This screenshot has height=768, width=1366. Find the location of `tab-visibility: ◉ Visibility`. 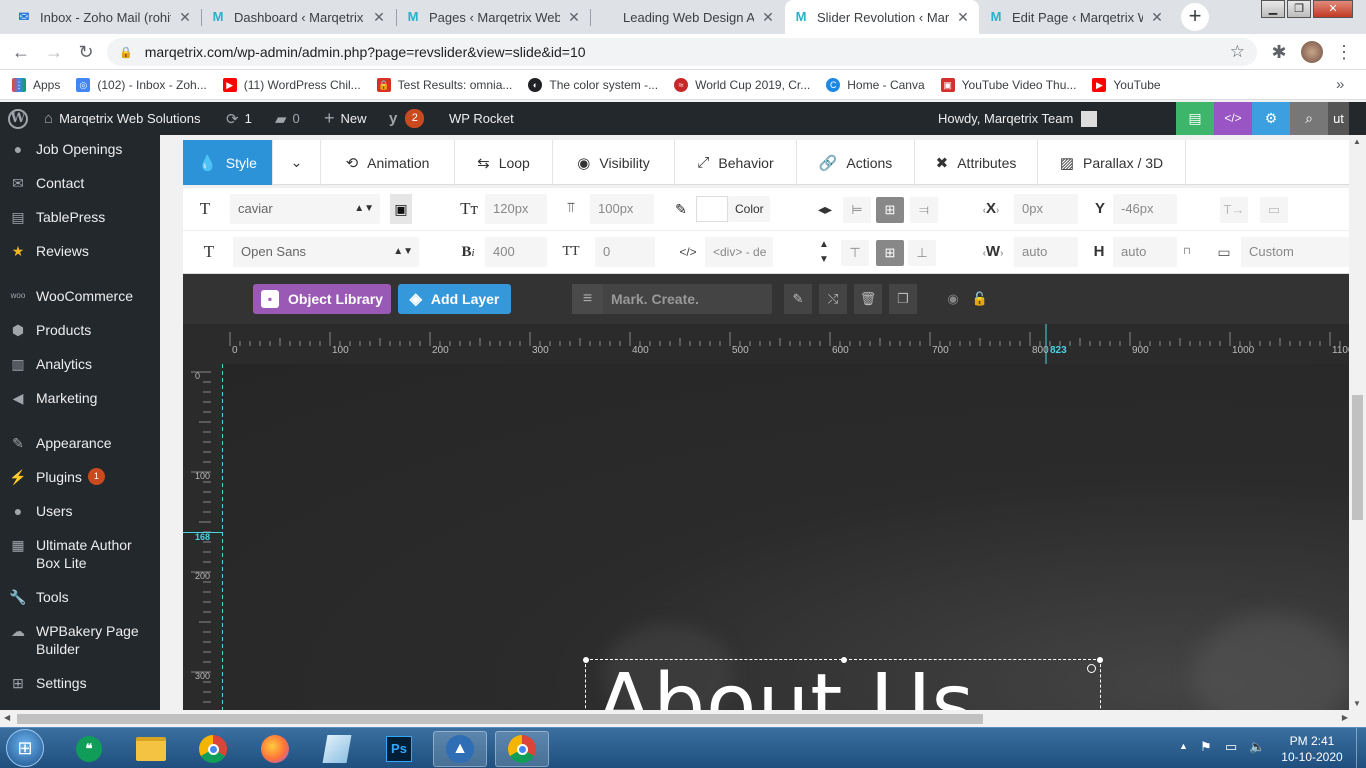

tab-visibility: ◉ Visibility is located at coordinates (614, 162).